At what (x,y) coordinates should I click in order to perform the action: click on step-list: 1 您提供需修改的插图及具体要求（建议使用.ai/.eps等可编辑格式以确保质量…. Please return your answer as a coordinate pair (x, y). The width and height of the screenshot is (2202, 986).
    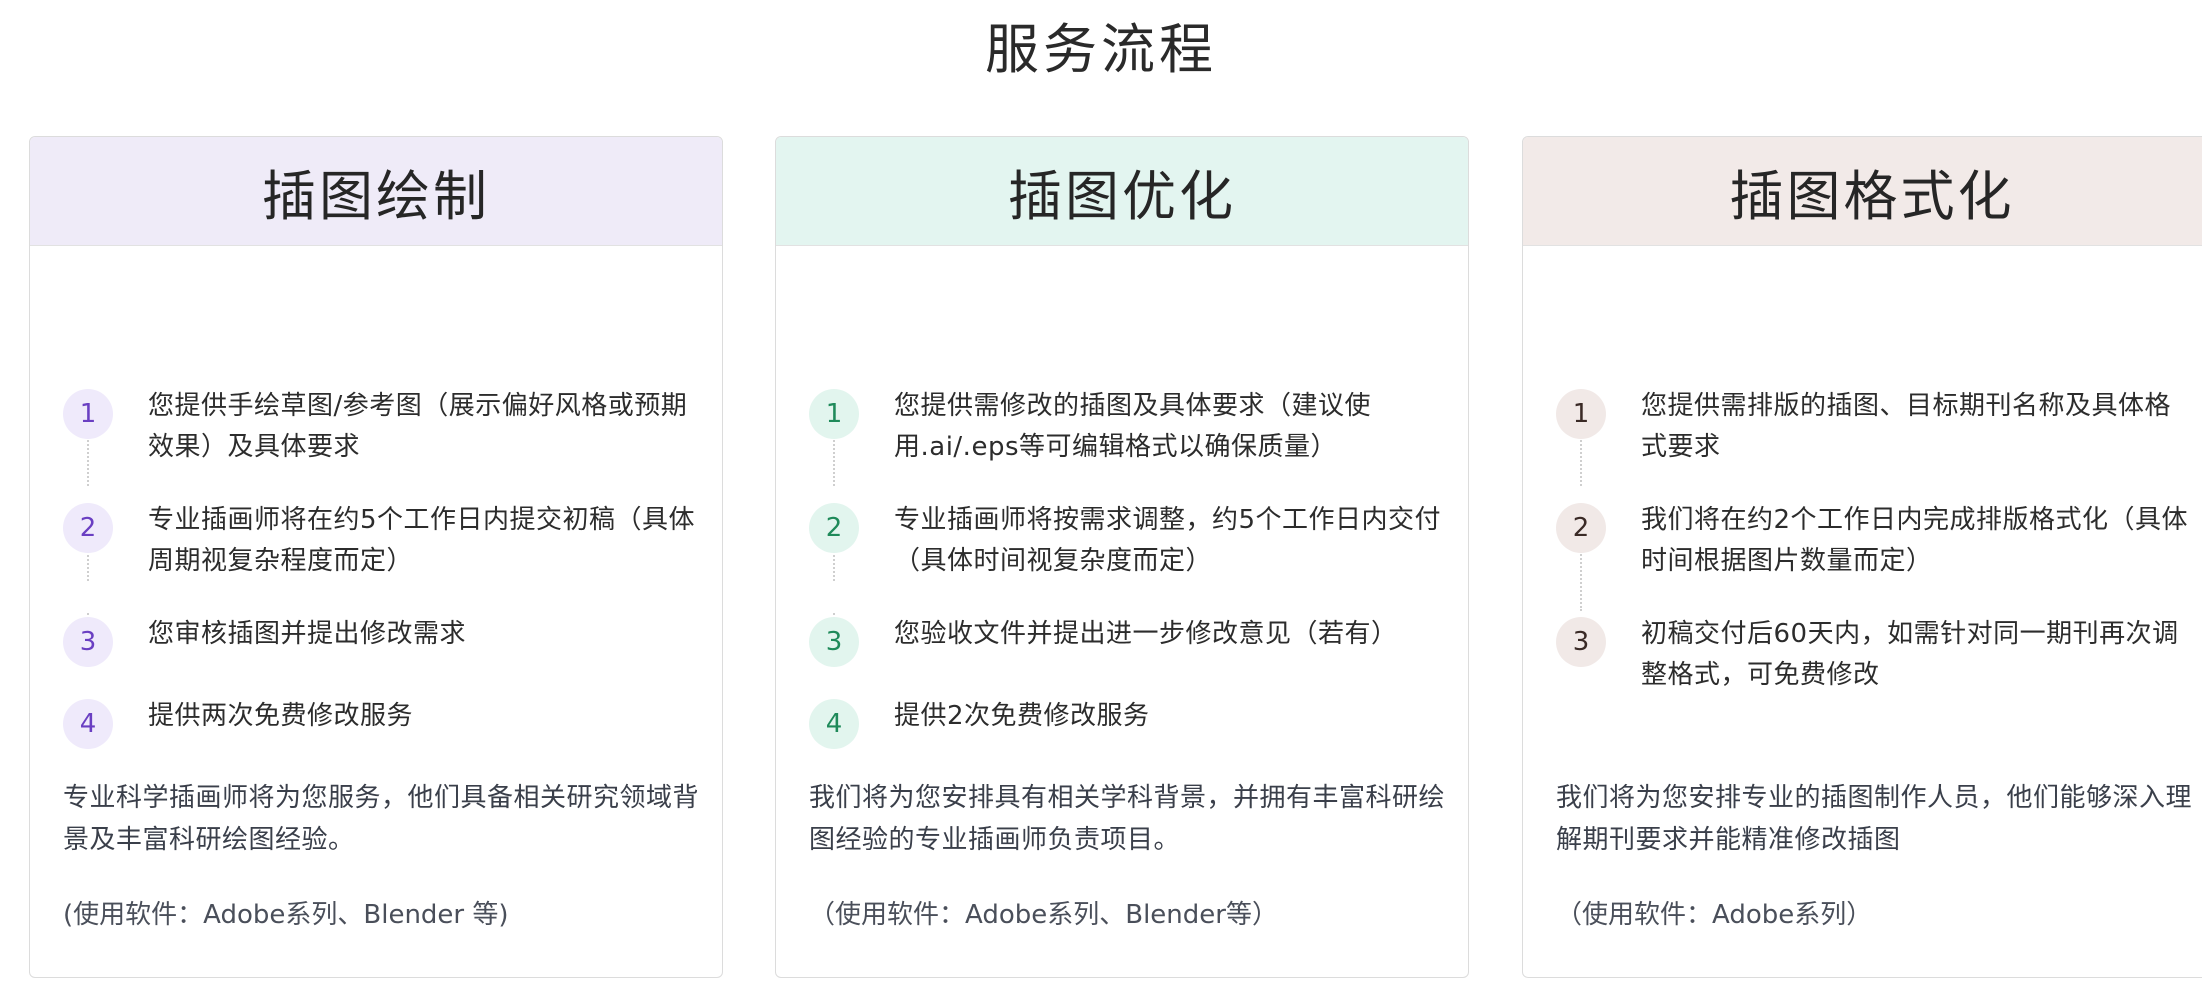
    Looking at the image, I should click on (1122, 456).